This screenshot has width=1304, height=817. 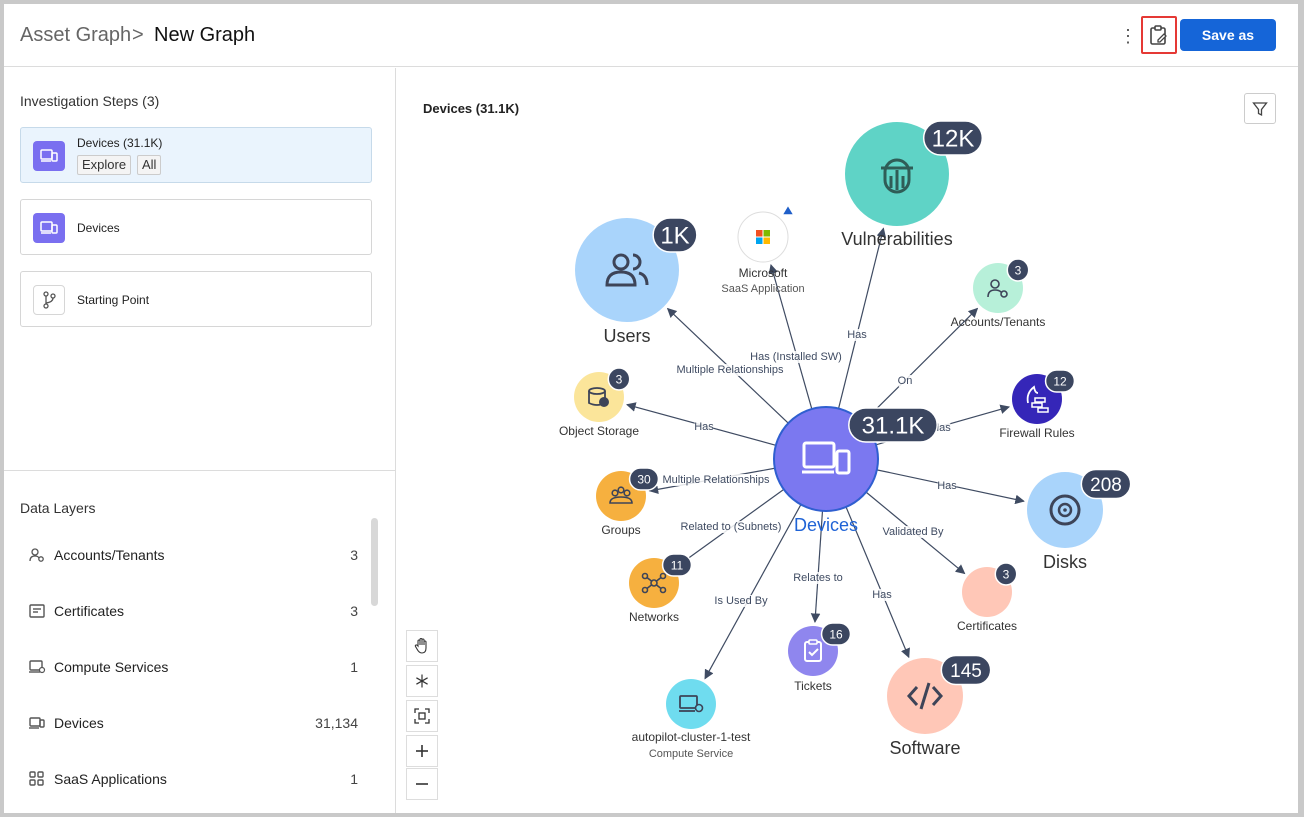 I want to click on node-label: Groups, so click(x=620, y=530).